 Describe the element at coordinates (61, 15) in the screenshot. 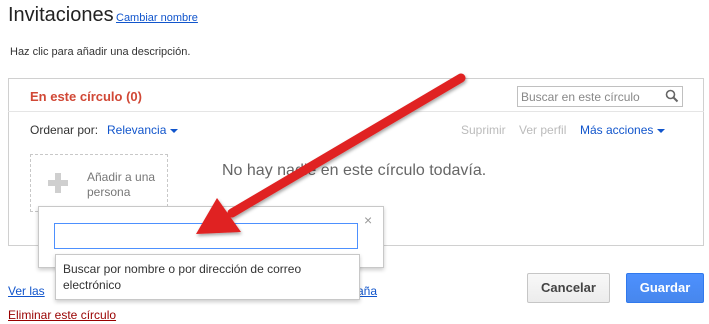

I see `page-title: Invitaciones` at that location.